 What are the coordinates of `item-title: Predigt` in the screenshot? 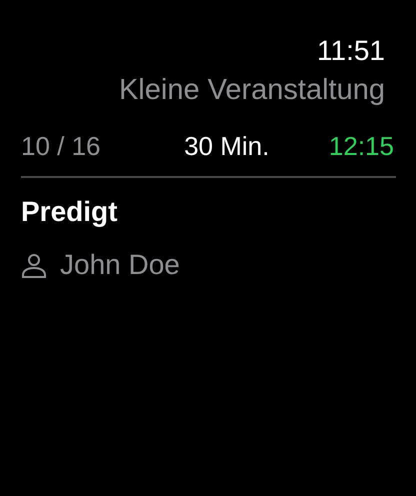 It's located at (69, 212).